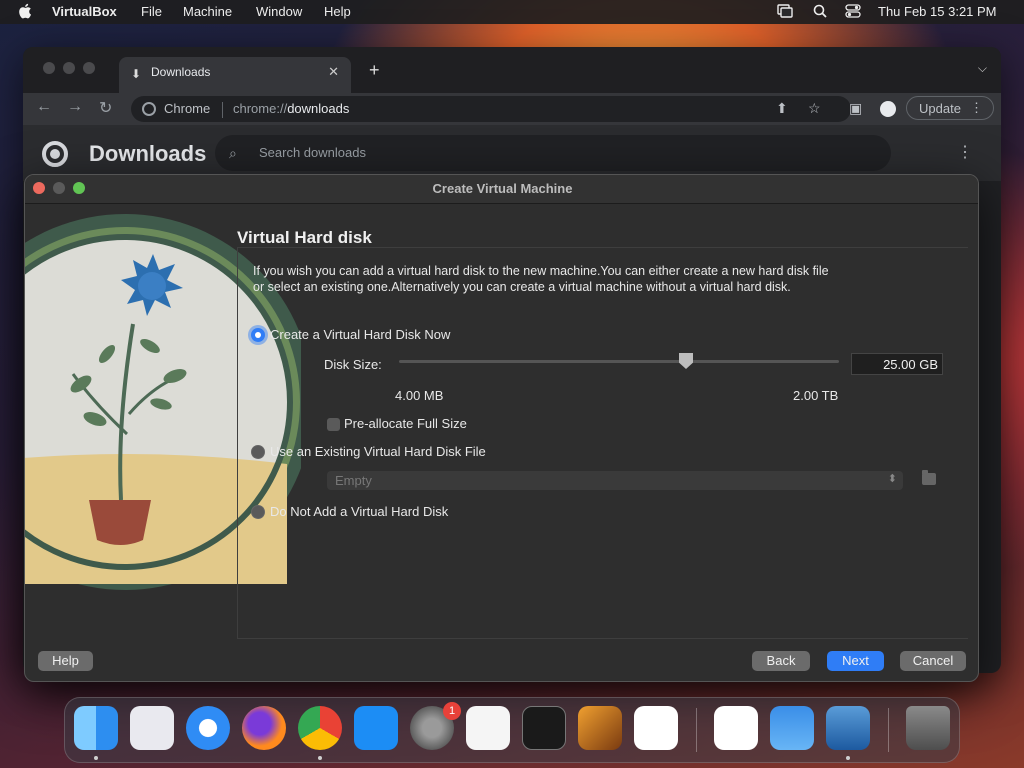 This screenshot has width=1024, height=768. Describe the element at coordinates (892, 479) in the screenshot. I see `select-updown-icon: ⬍` at that location.